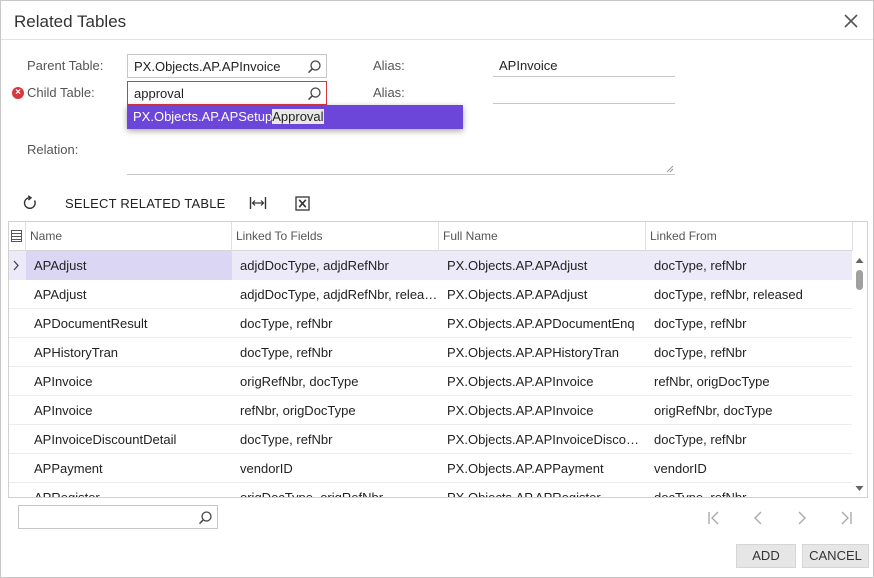 Image resolution: width=874 pixels, height=578 pixels. I want to click on relation-label: Relation:, so click(53, 149).